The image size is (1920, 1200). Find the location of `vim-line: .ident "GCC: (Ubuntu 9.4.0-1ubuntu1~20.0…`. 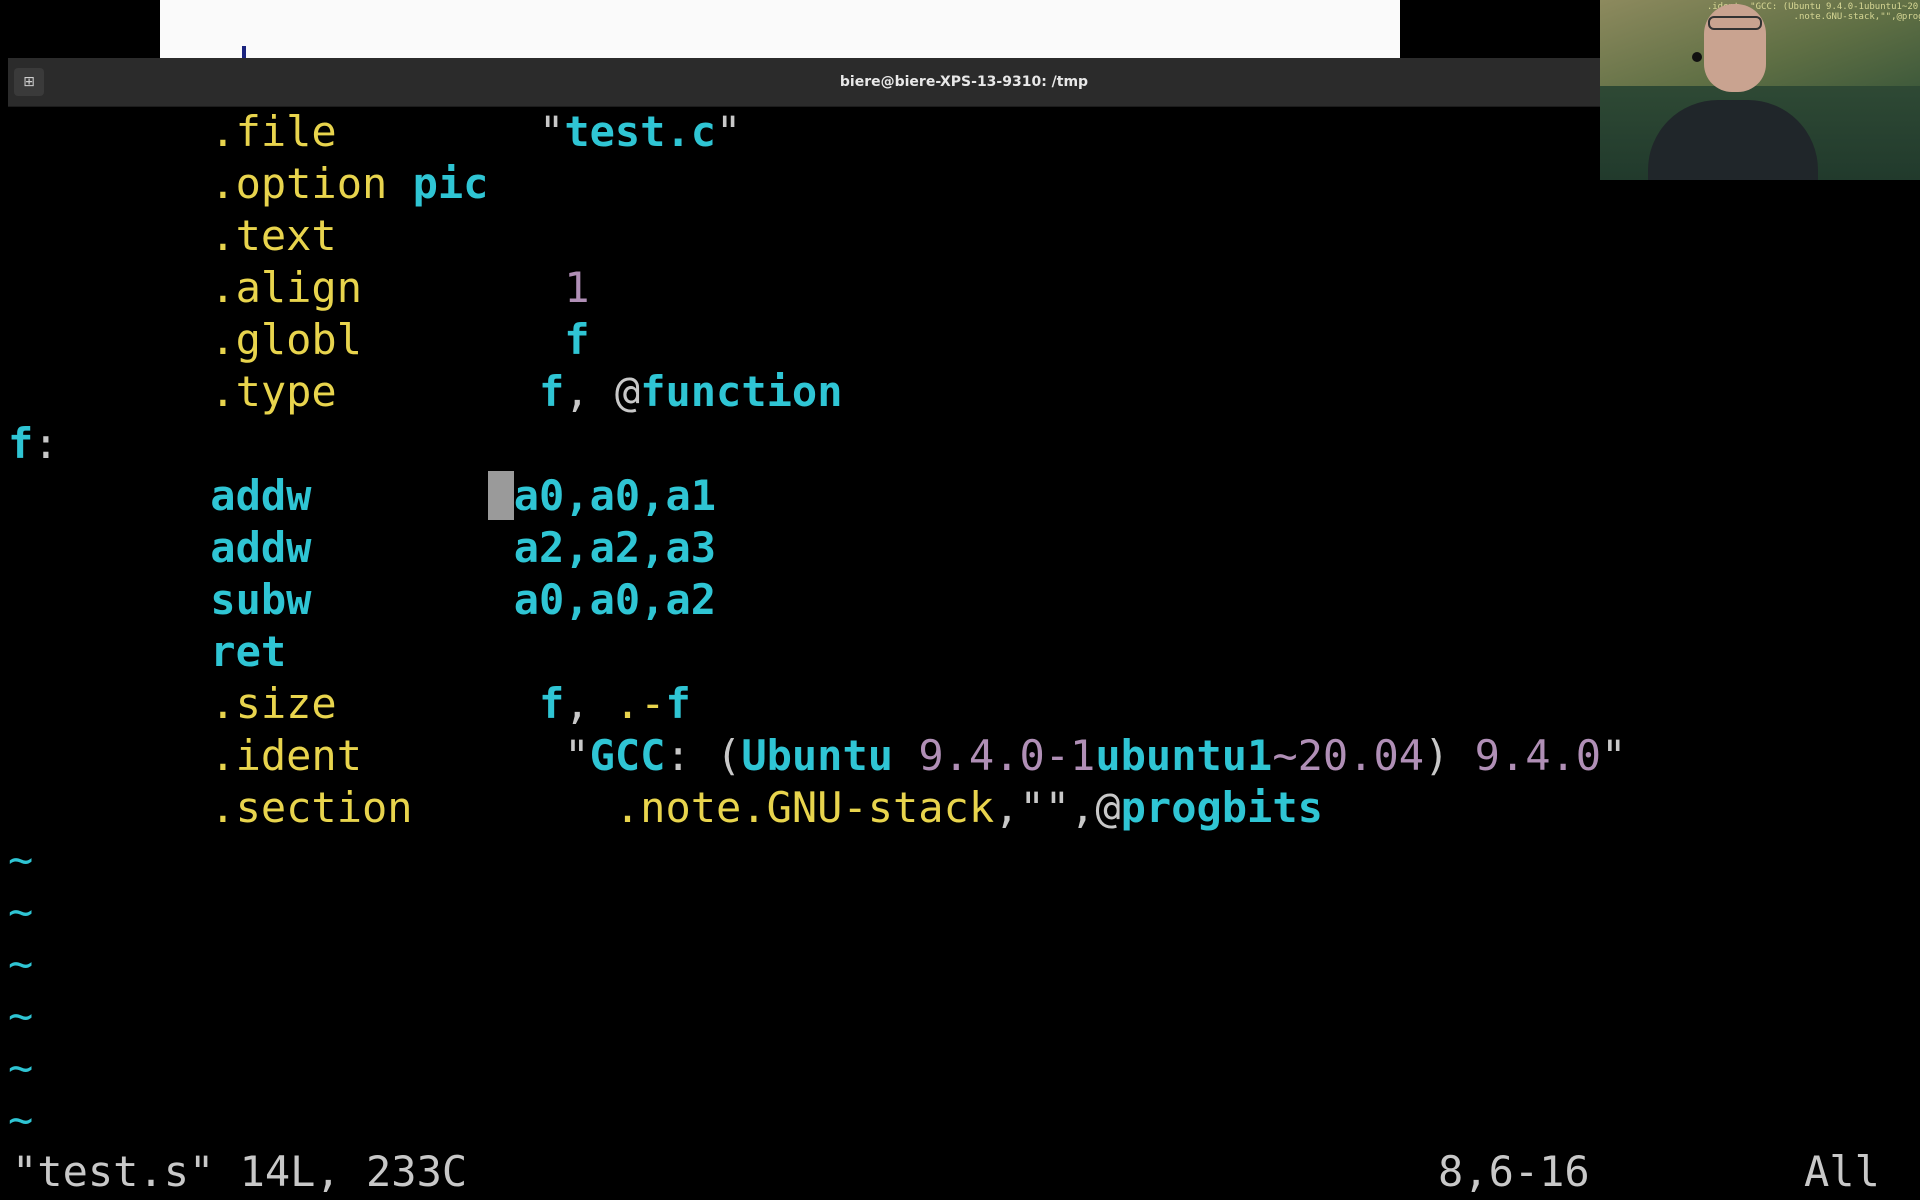

vim-line: .ident "GCC: (Ubuntu 9.4.0-1ubuntu1~20.0… is located at coordinates (817, 756).